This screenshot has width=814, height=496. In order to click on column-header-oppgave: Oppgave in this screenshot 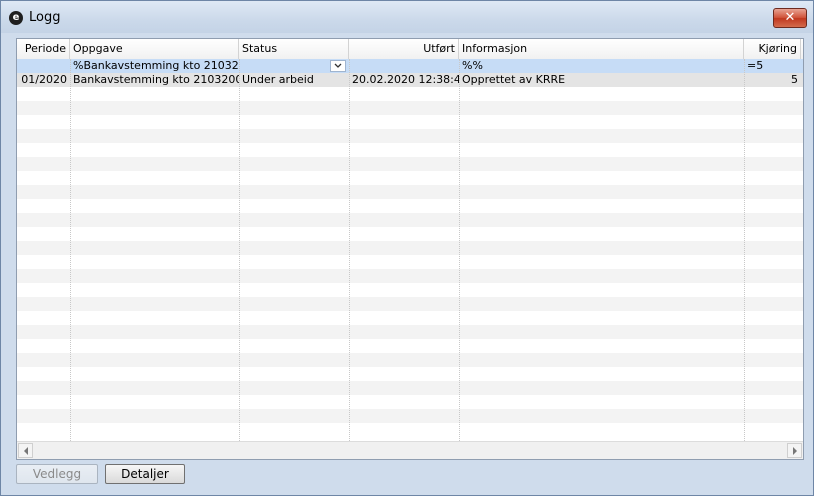, I will do `click(154, 49)`.